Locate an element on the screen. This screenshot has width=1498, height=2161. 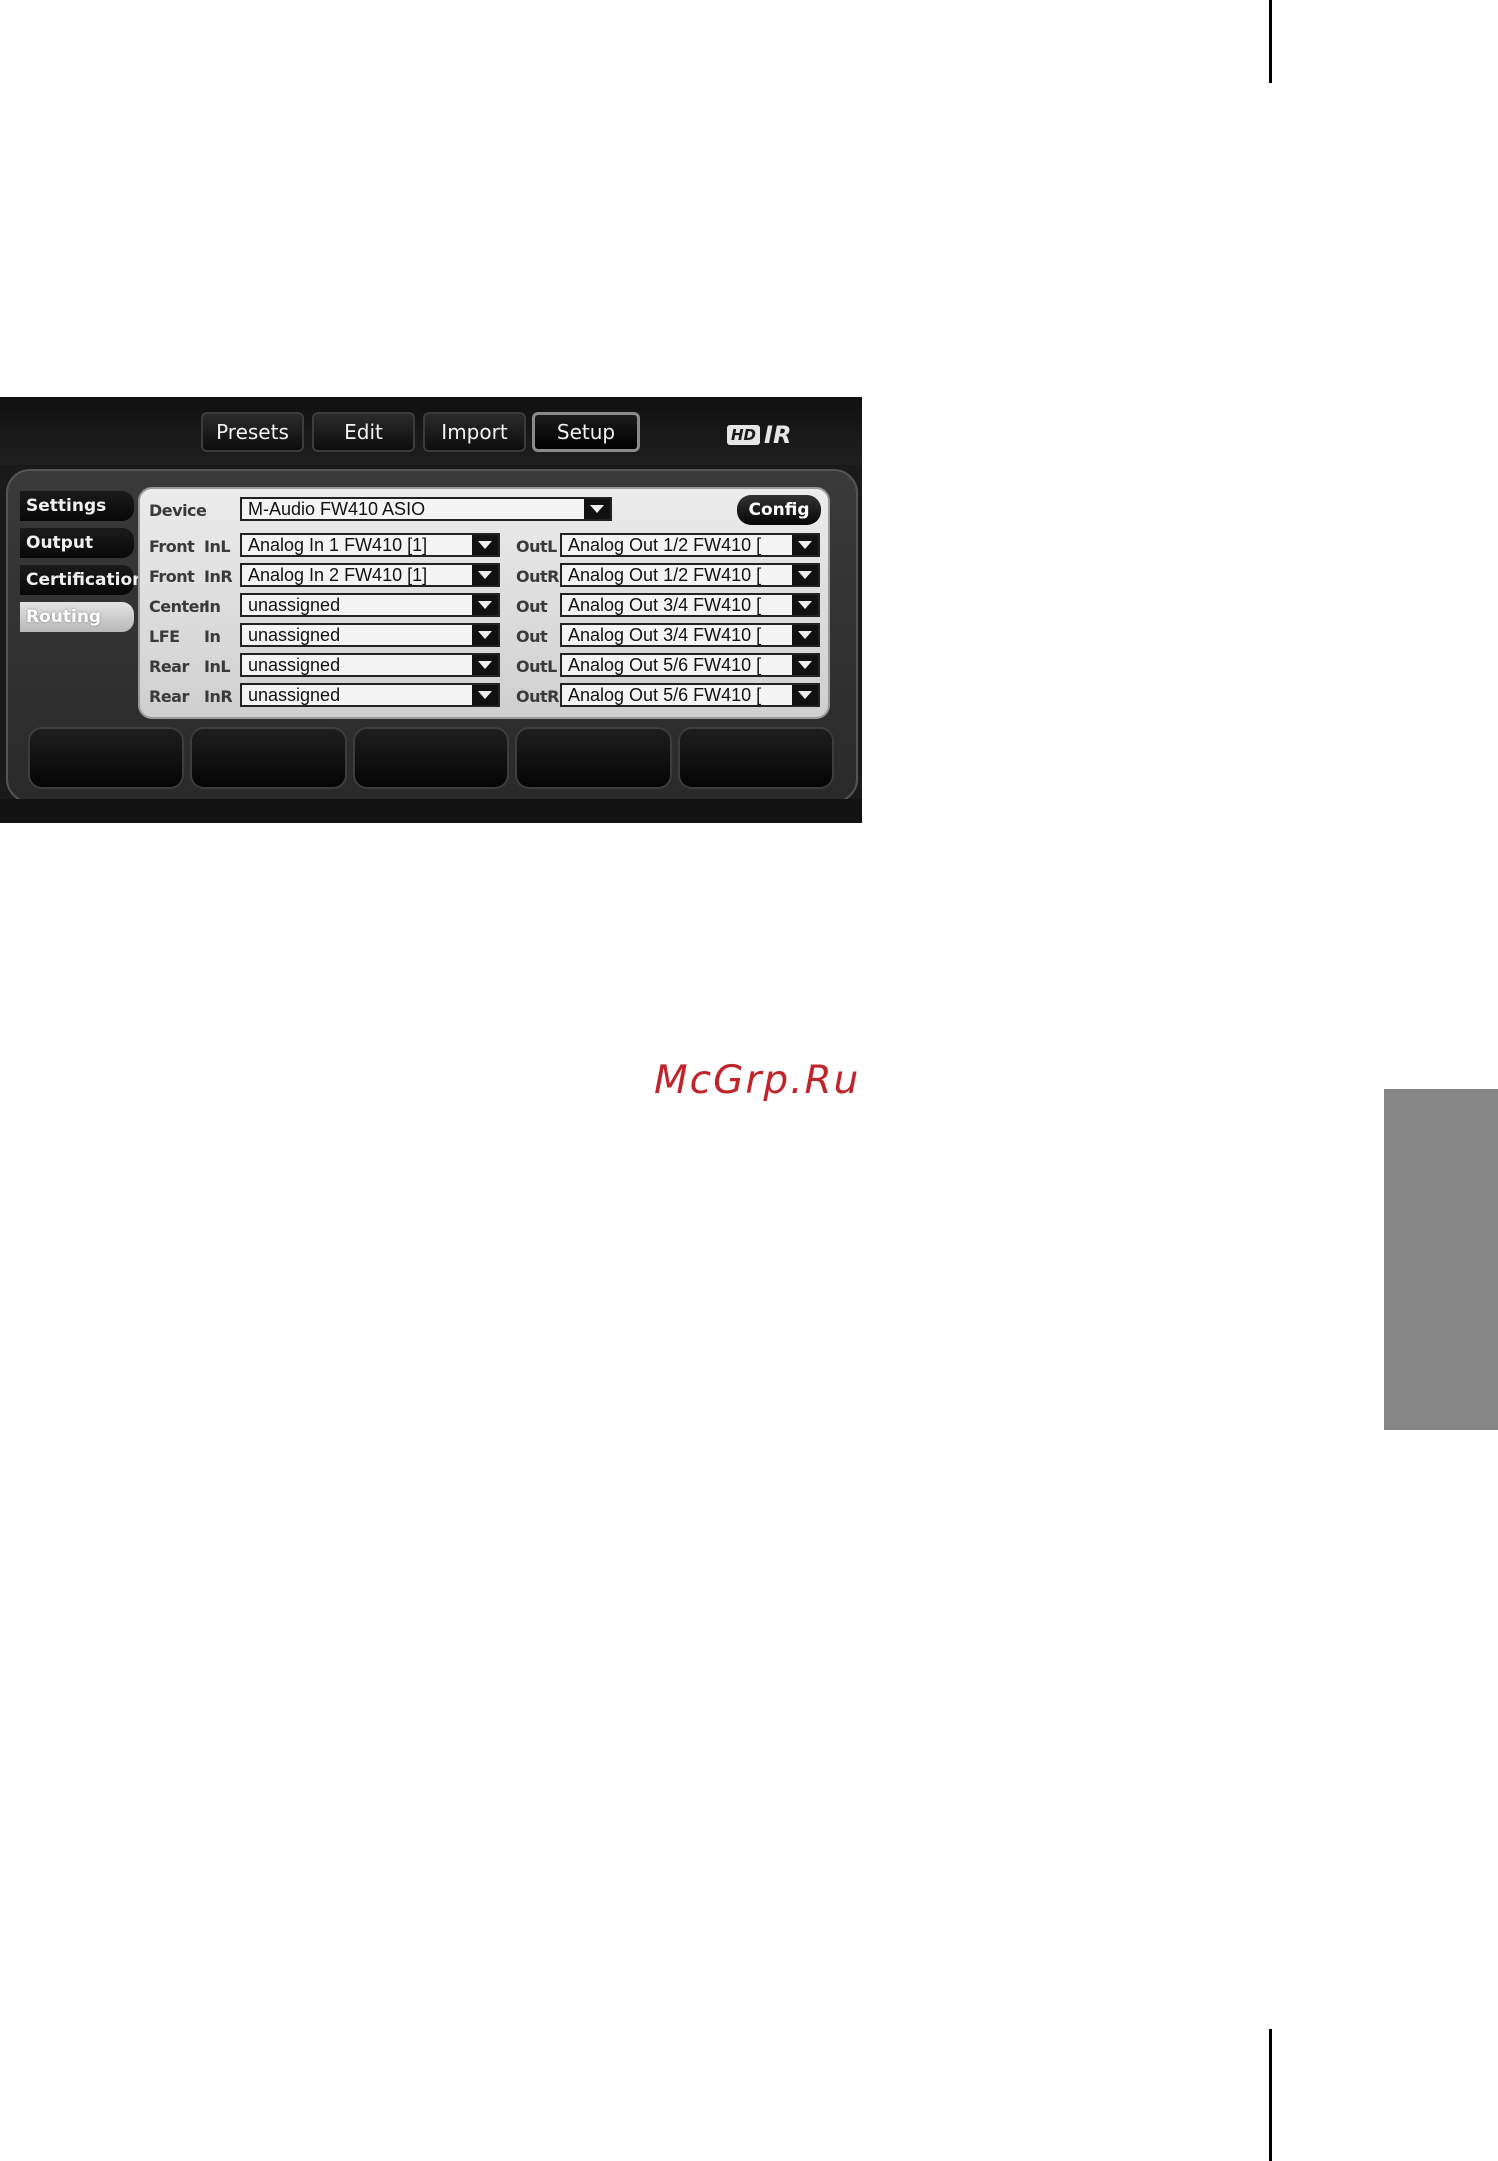
watermark: McGrp.Ru is located at coordinates (757, 1080).